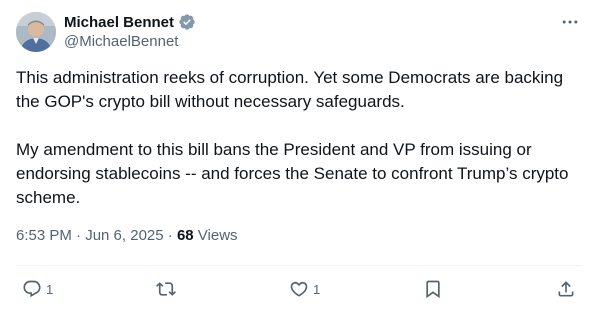 This screenshot has width=598, height=313. Describe the element at coordinates (299, 265) in the screenshot. I see `divider` at that location.